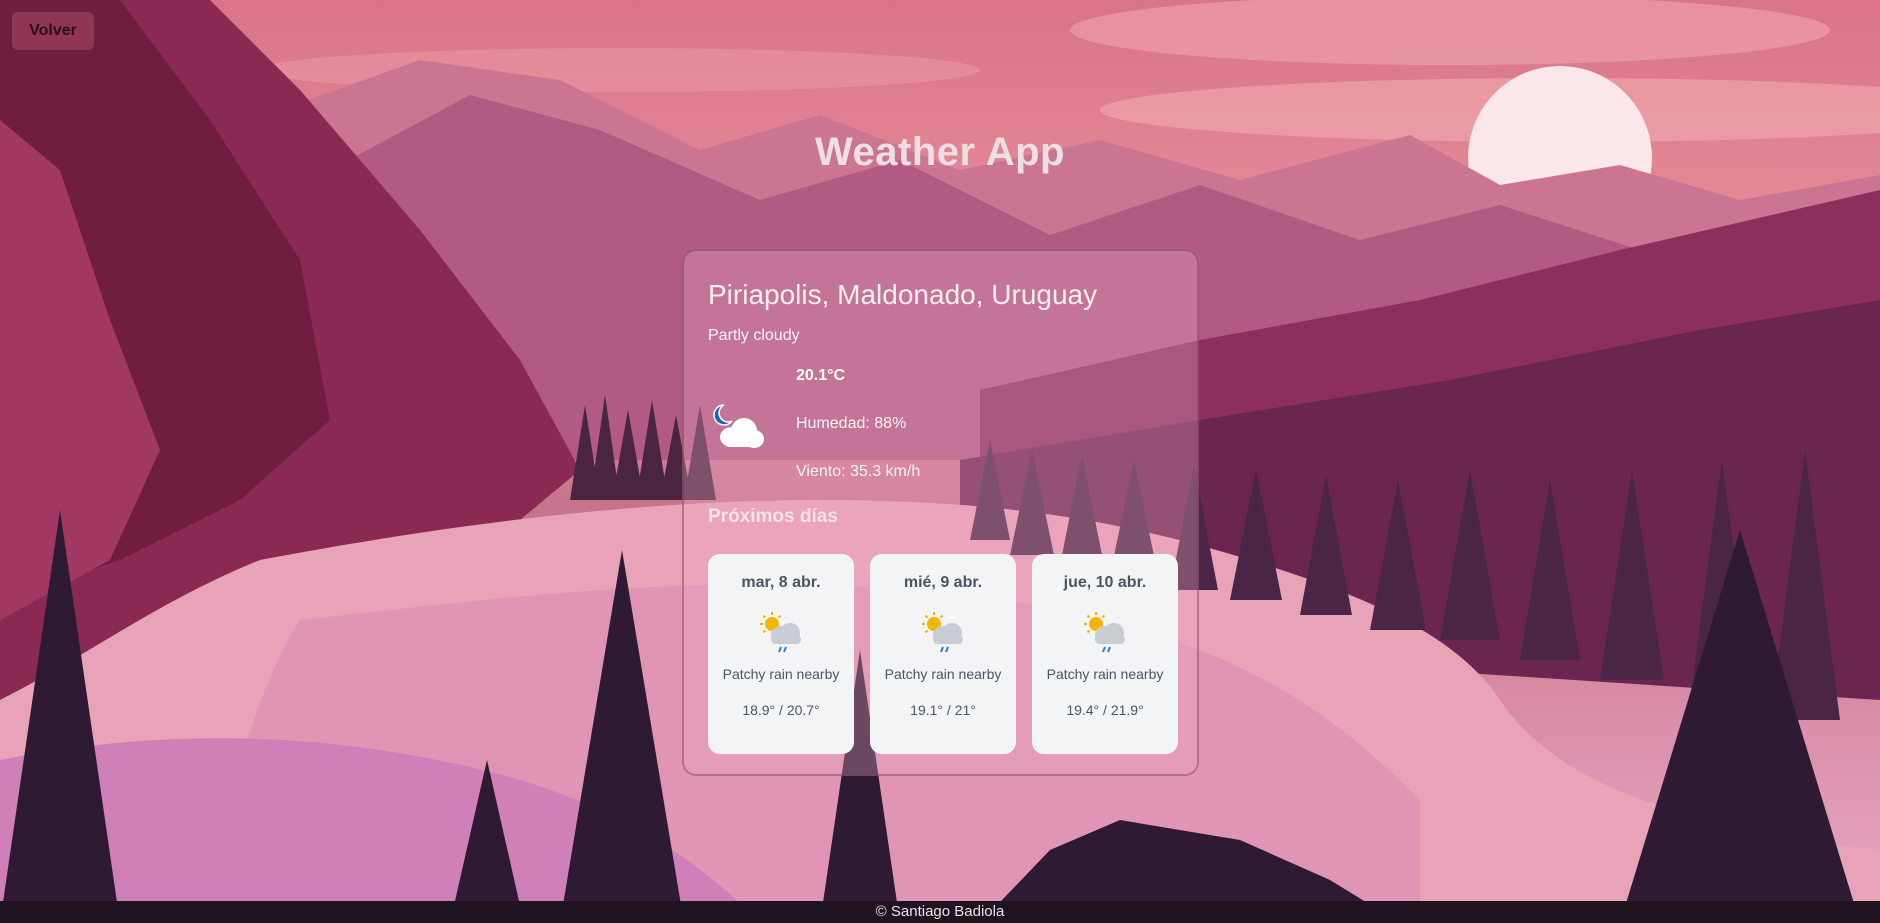  Describe the element at coordinates (940, 152) in the screenshot. I see `app-title: Weather App` at that location.